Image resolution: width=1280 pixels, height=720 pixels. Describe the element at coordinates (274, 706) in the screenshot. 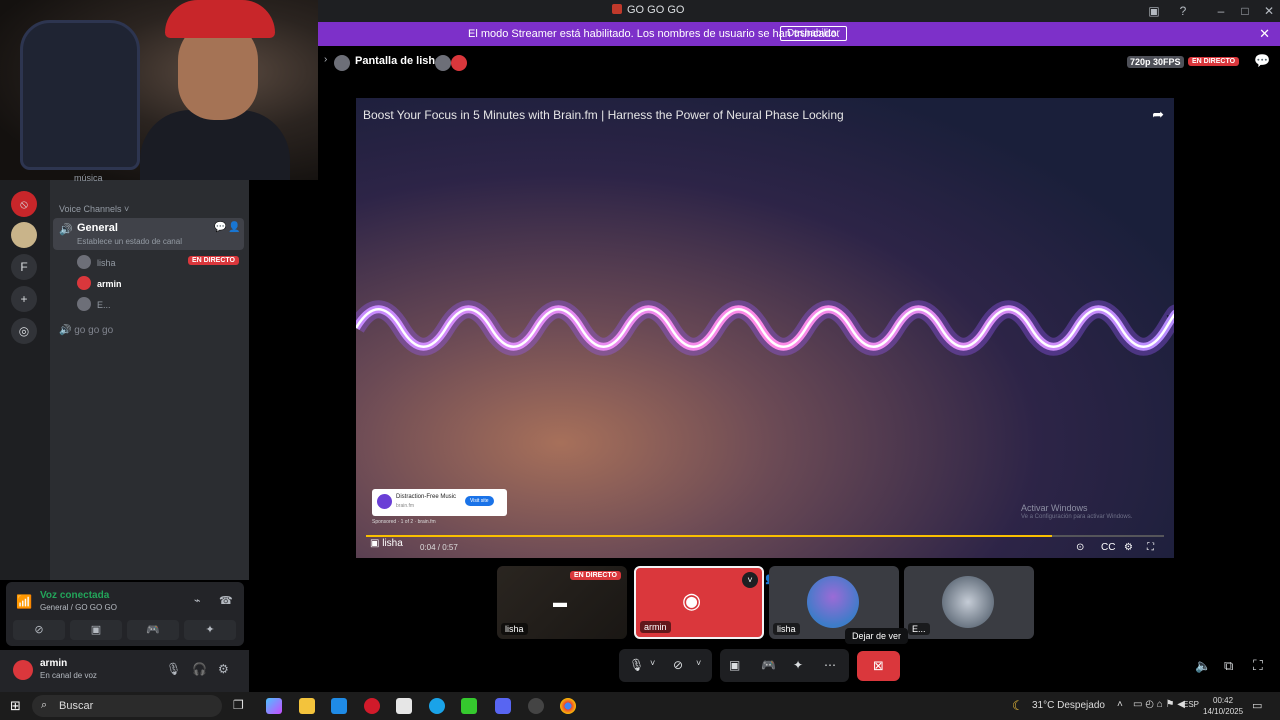

I see `copilot-icon` at that location.